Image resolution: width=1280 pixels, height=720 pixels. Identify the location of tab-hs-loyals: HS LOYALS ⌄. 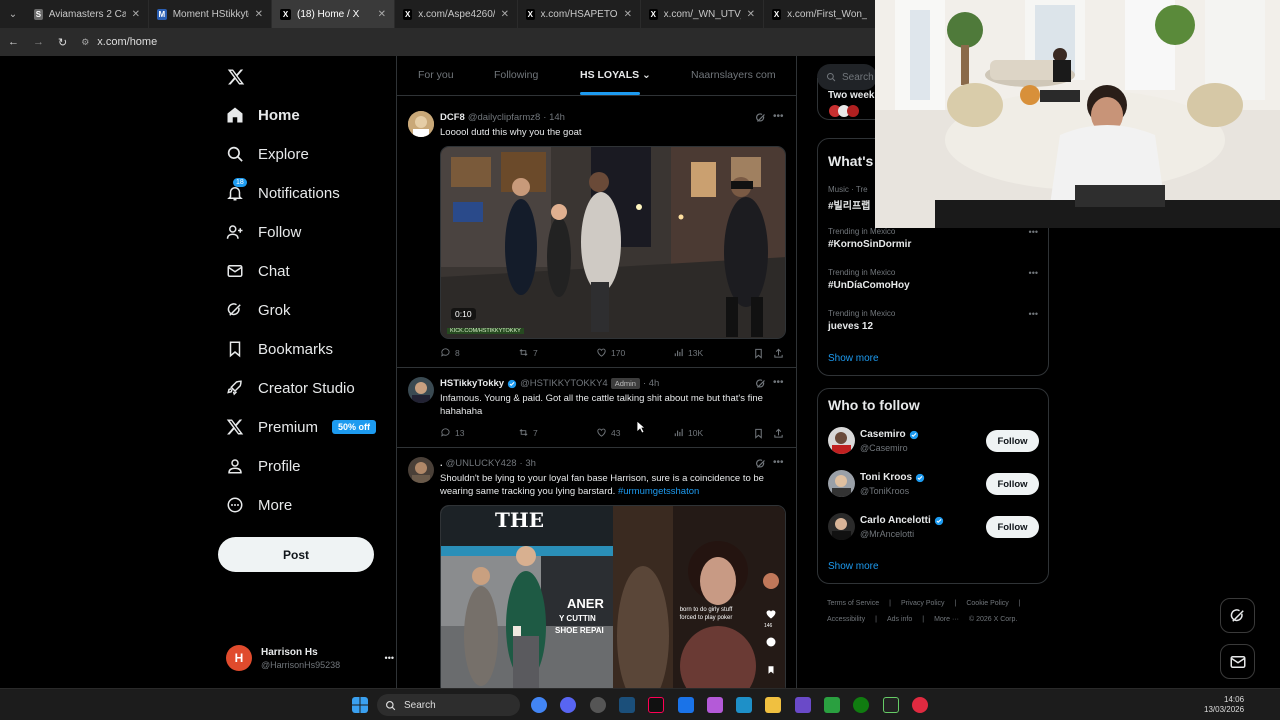
(615, 75).